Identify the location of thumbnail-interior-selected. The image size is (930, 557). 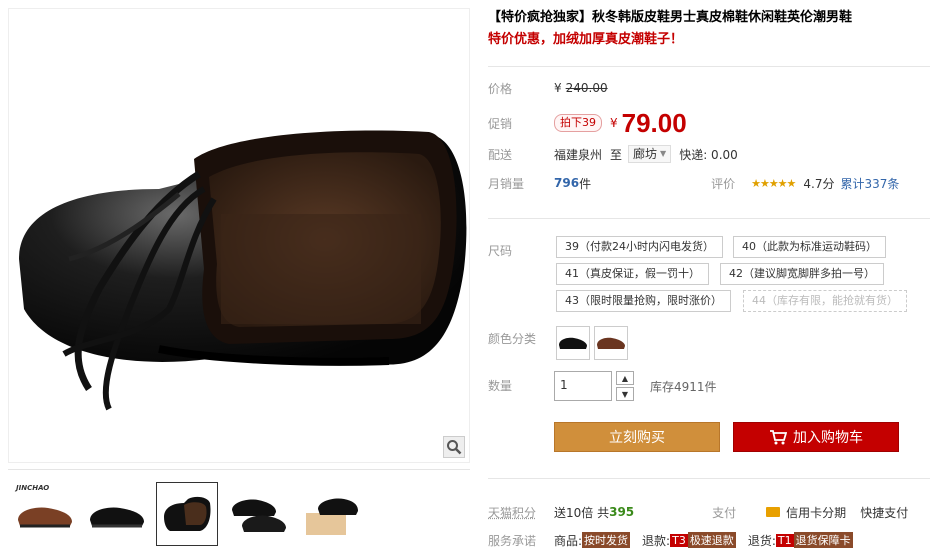
(187, 514).